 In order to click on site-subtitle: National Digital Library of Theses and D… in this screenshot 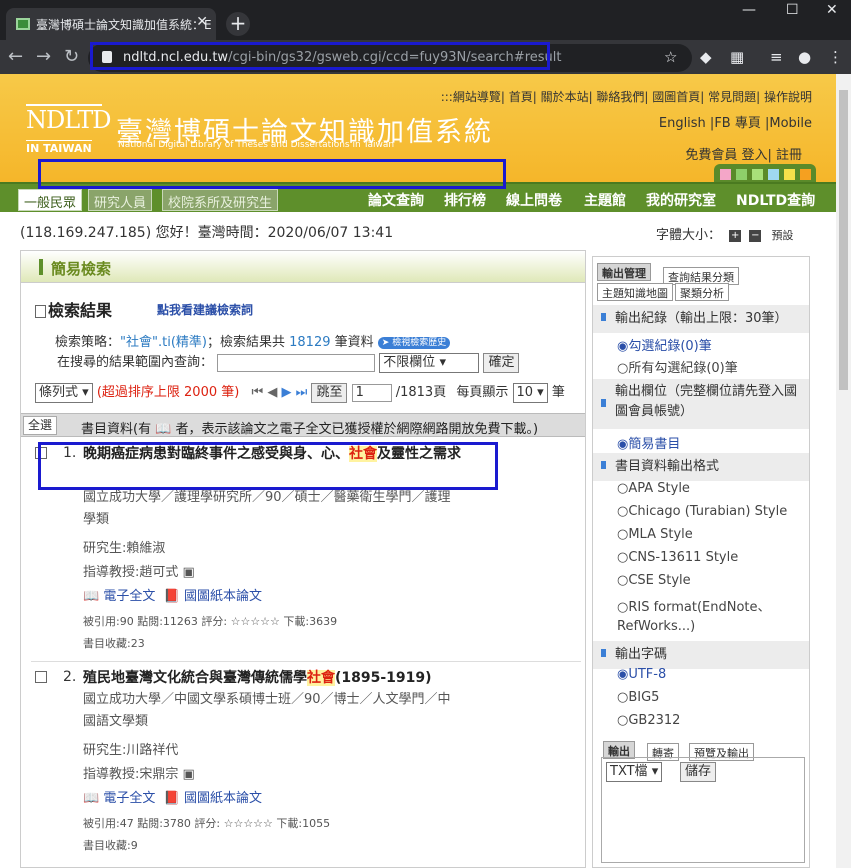, I will do `click(256, 145)`.